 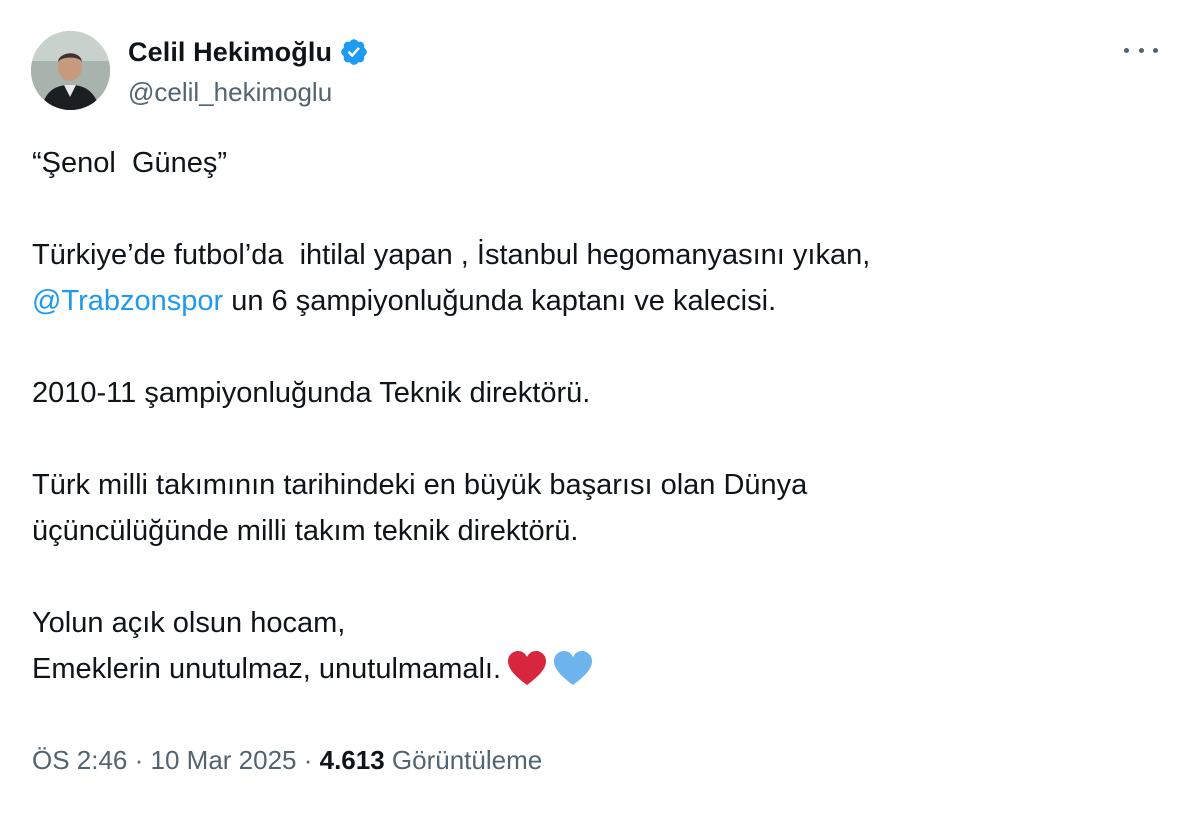 I want to click on more-options-icon, so click(x=1141, y=50).